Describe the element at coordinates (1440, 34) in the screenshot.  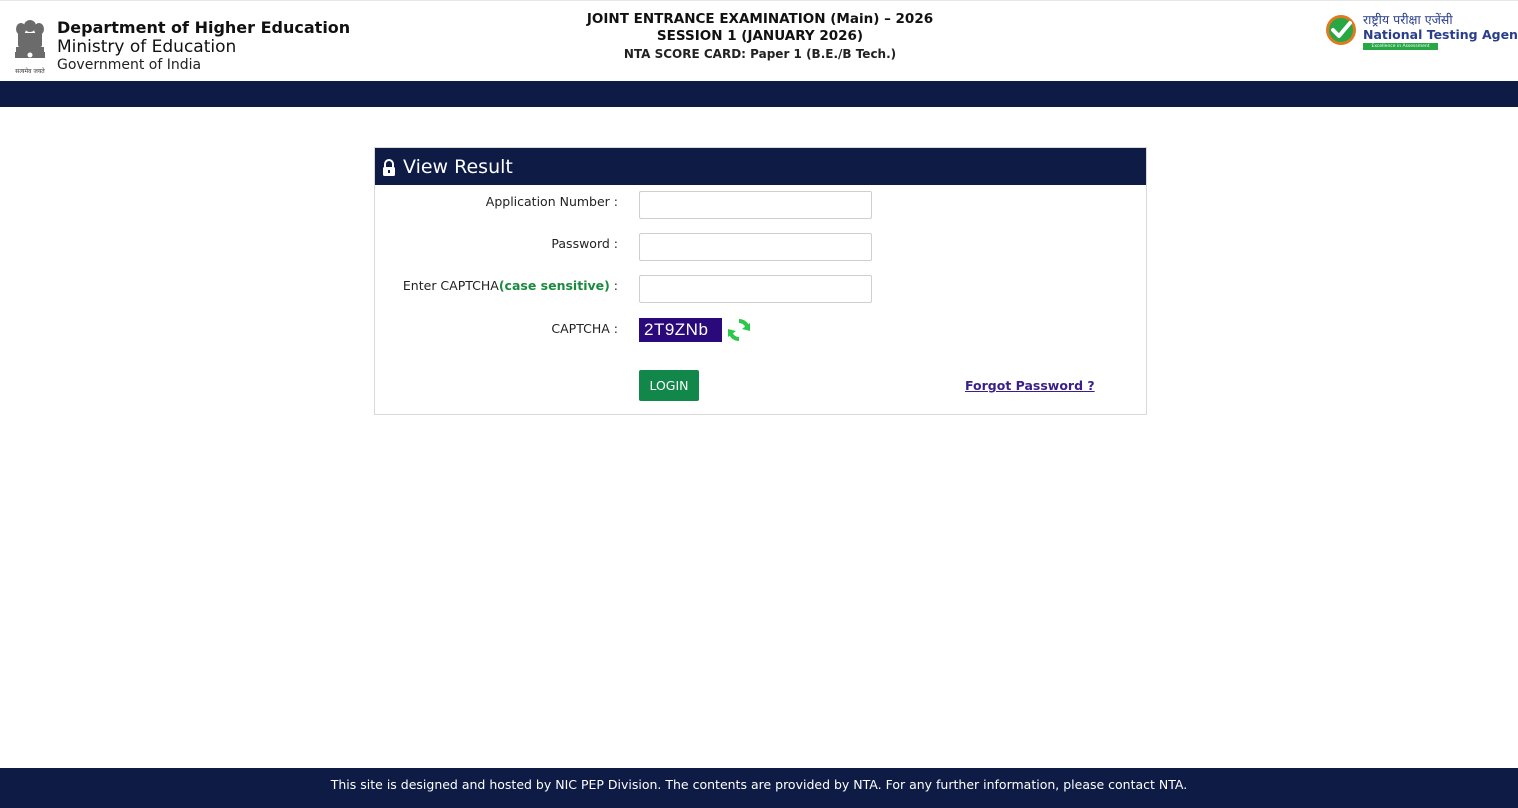
I see `nta-english-name: National Testing Agency` at that location.